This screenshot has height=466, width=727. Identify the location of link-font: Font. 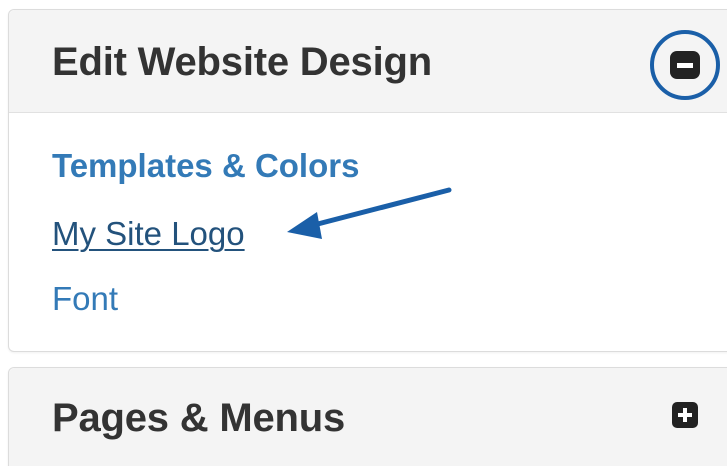
(85, 299).